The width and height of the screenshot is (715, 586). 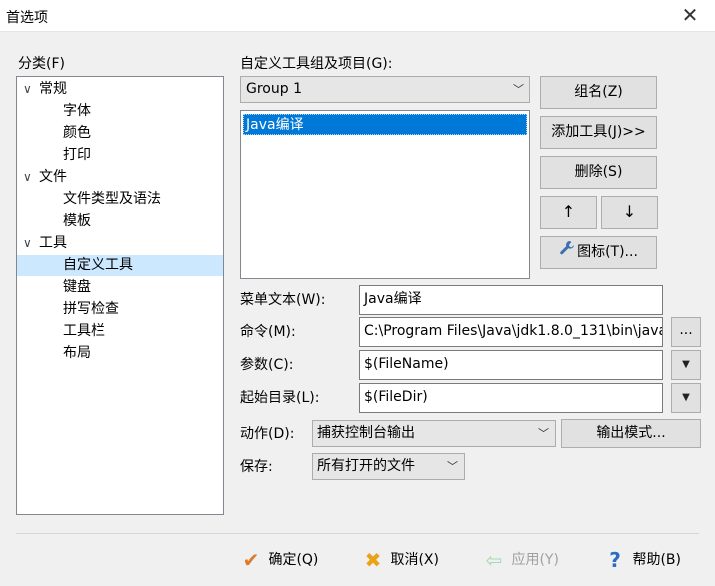 What do you see at coordinates (267, 365) in the screenshot?
I see `args-label: 参数(C):` at bounding box center [267, 365].